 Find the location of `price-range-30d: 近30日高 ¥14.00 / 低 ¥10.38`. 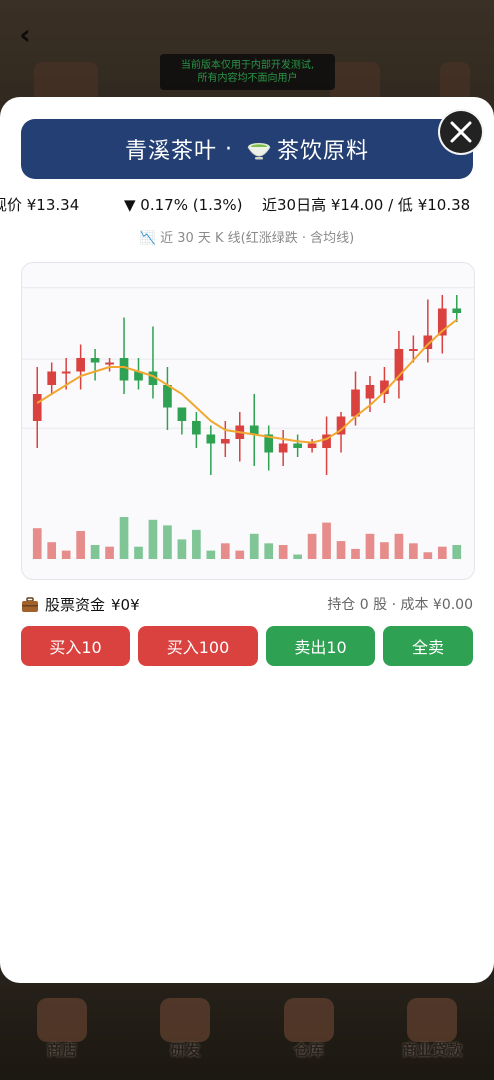

price-range-30d: 近30日高 ¥14.00 / 低 ¥10.38 is located at coordinates (366, 205).